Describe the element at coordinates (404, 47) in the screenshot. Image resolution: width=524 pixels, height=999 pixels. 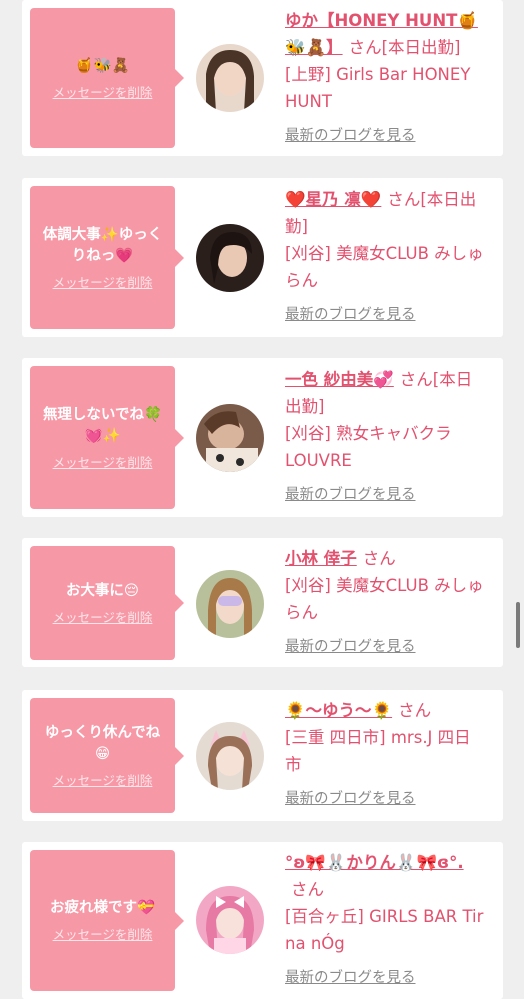
I see `sender-status: さん[本日出勤]` at that location.